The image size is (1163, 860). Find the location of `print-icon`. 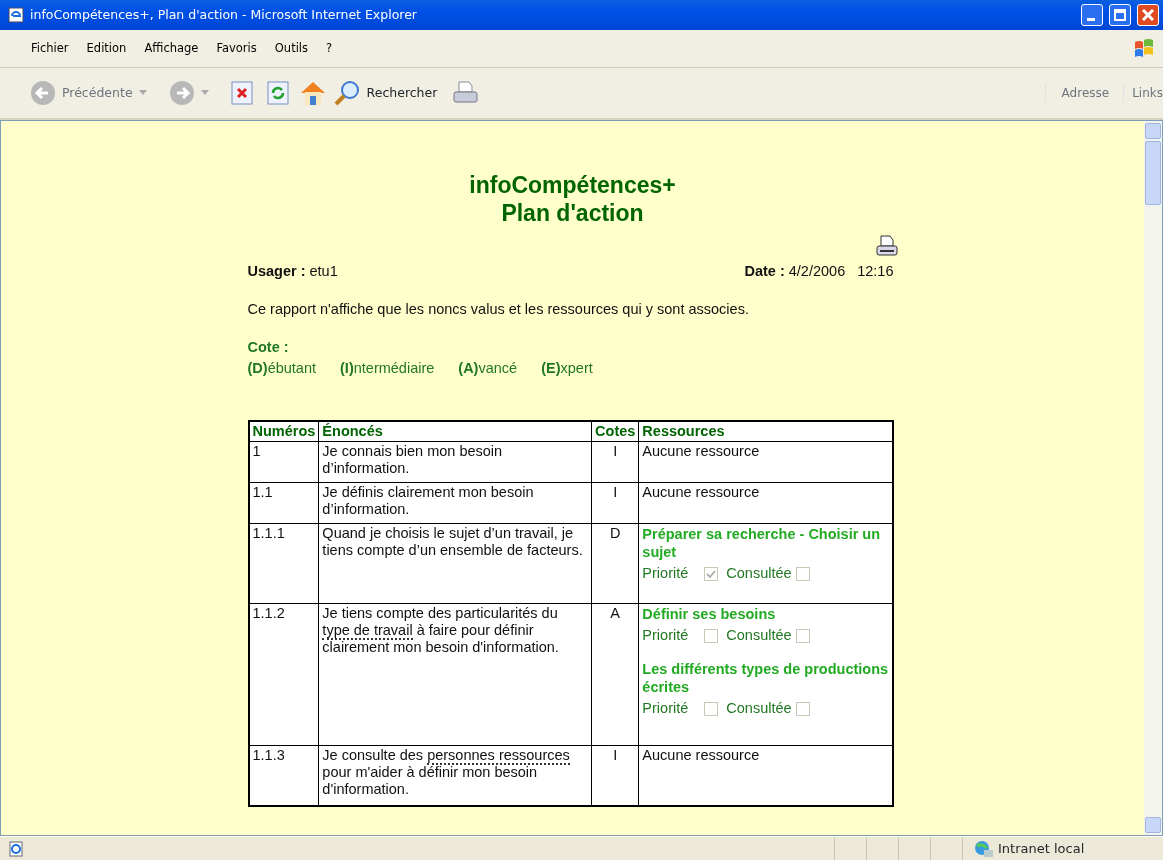

print-icon is located at coordinates (886, 246).